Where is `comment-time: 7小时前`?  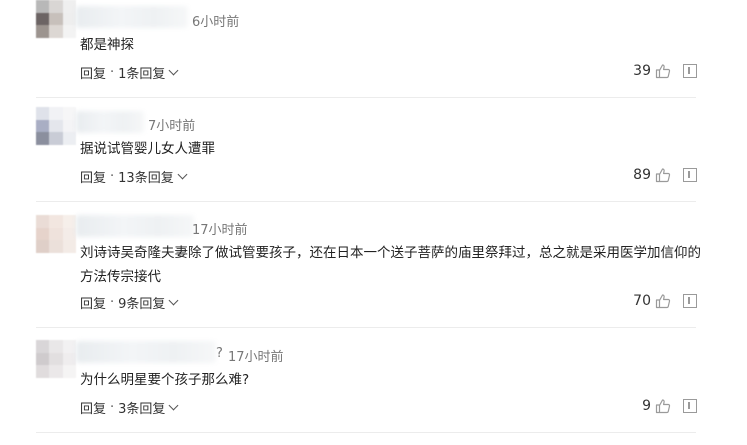
comment-time: 7小时前 is located at coordinates (172, 126).